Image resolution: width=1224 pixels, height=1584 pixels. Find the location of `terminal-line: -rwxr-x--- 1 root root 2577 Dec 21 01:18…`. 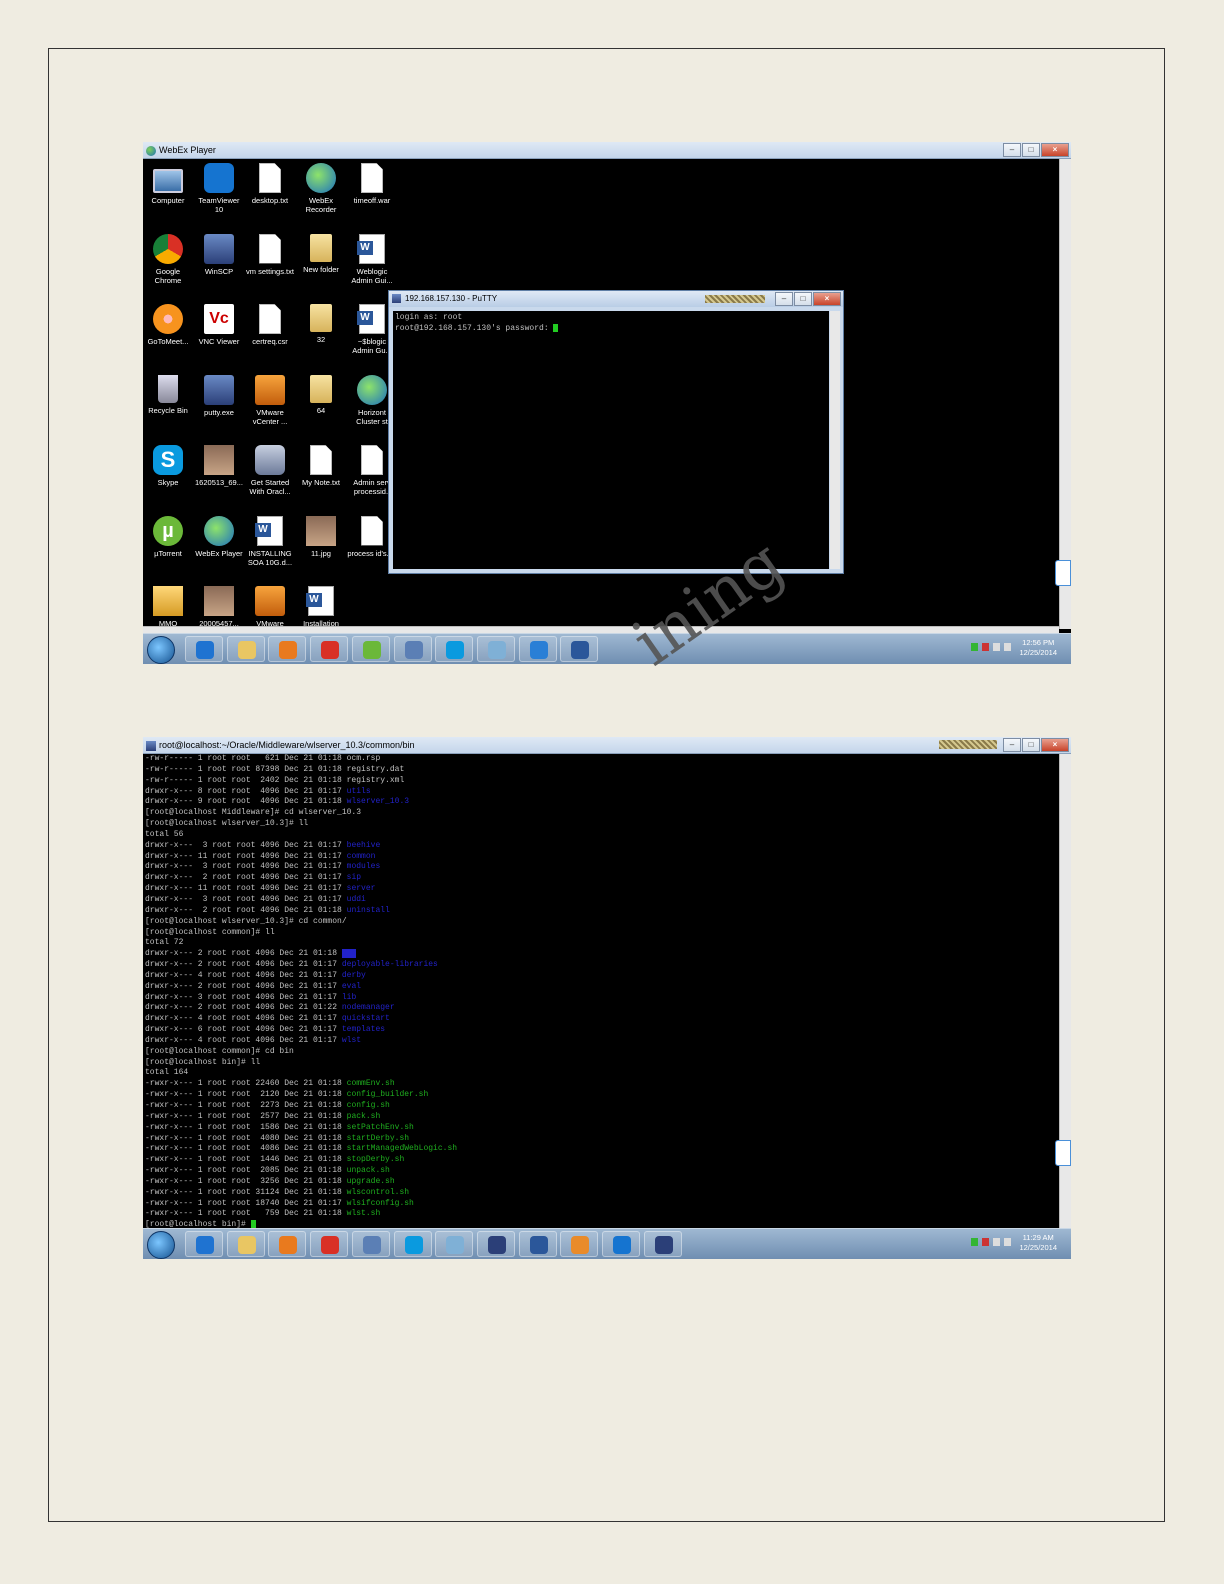

terminal-line: -rwxr-x--- 1 root root 2577 Dec 21 01:18… is located at coordinates (262, 1116).